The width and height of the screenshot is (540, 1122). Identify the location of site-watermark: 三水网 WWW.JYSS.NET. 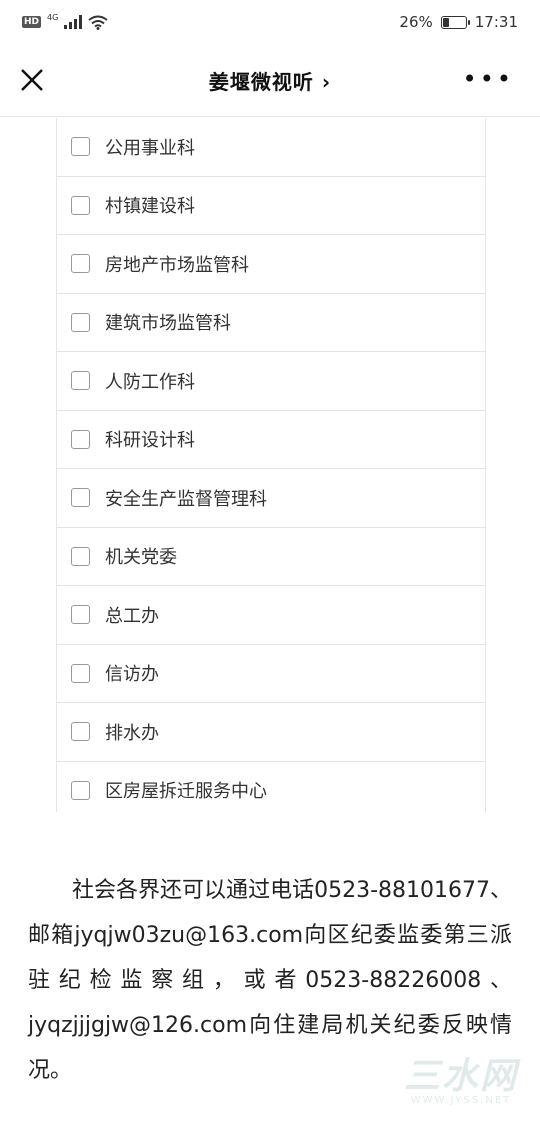
(461, 1076).